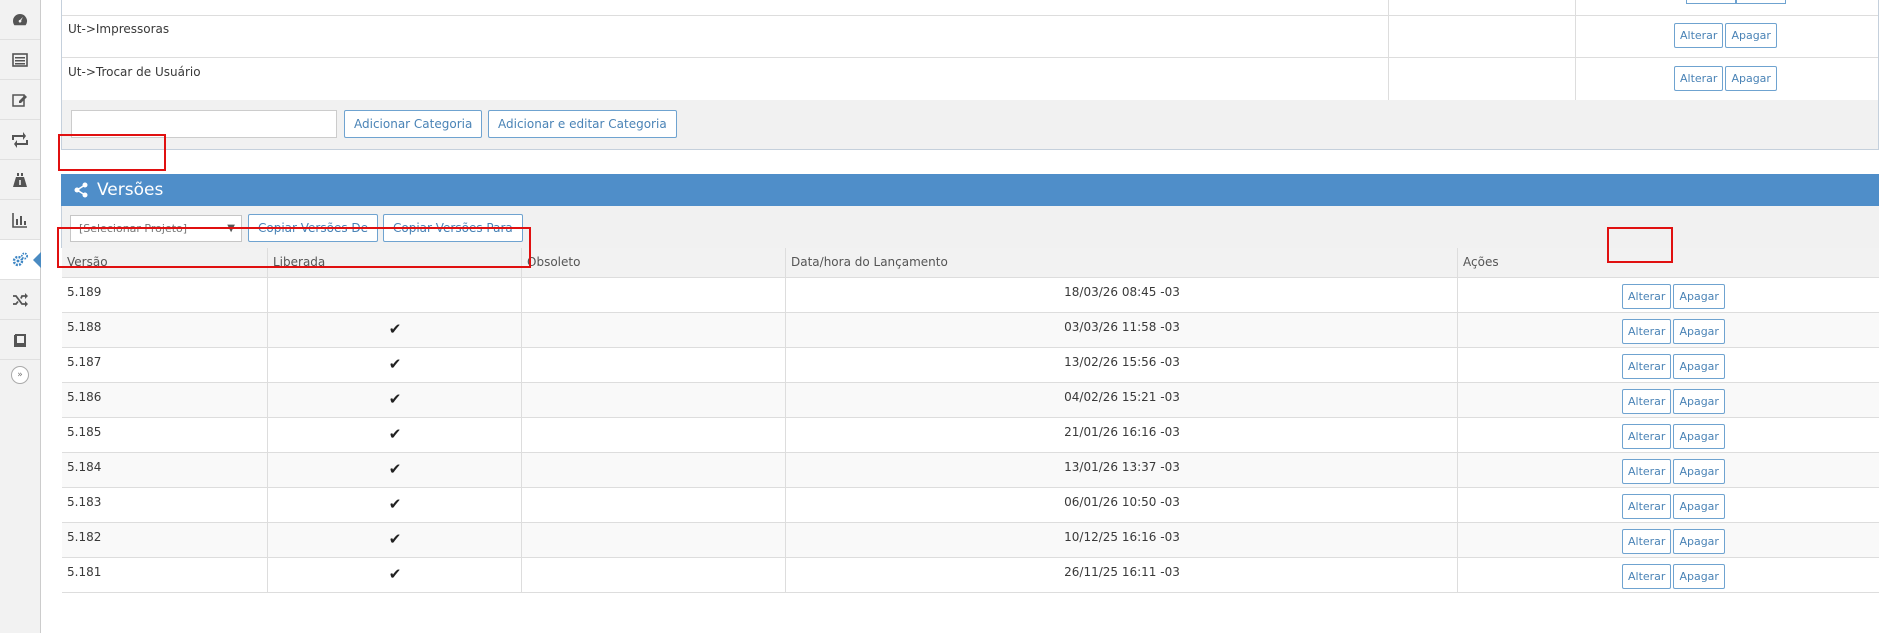 The image size is (1902, 633). I want to click on add-category-button: Adicionar Categoria, so click(413, 124).